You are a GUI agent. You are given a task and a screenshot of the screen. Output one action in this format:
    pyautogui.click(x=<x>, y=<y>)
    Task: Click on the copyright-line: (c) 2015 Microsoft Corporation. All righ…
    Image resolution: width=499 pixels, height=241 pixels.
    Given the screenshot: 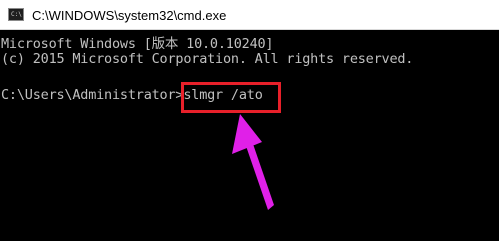 What is the action you would take?
    pyautogui.click(x=207, y=59)
    